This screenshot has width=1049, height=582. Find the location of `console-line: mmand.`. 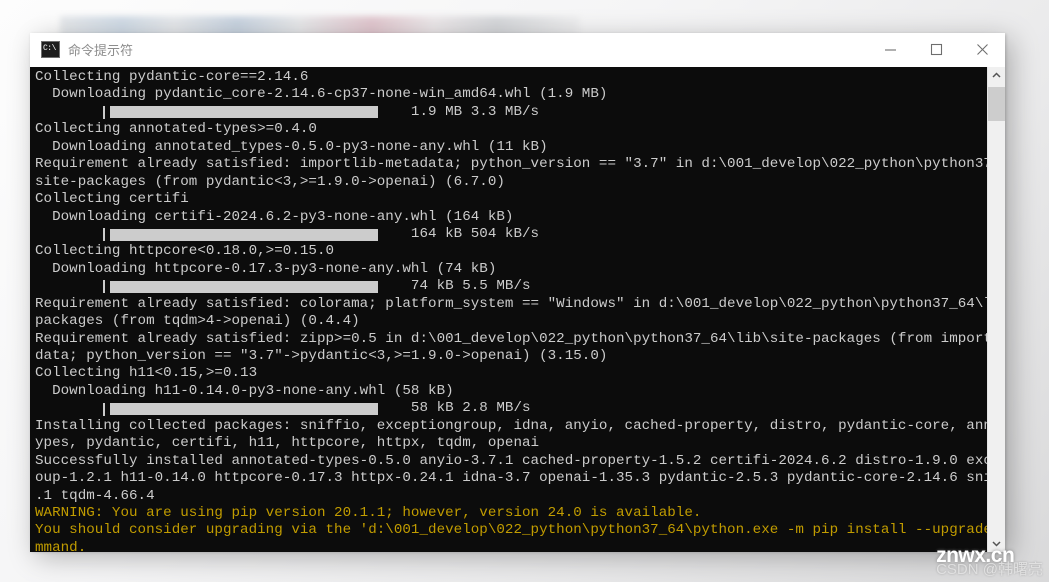

console-line: mmand. is located at coordinates (61, 545).